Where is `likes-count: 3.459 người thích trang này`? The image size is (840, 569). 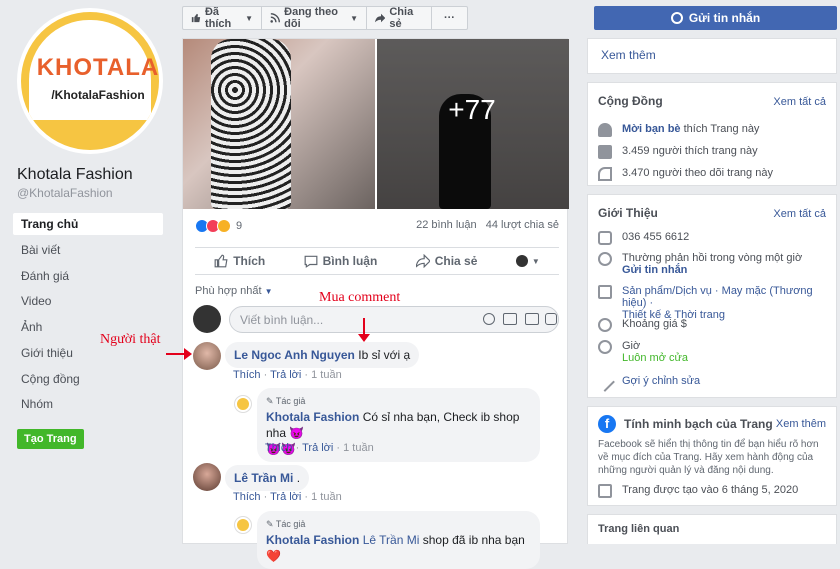 likes-count: 3.459 người thích trang này is located at coordinates (690, 151).